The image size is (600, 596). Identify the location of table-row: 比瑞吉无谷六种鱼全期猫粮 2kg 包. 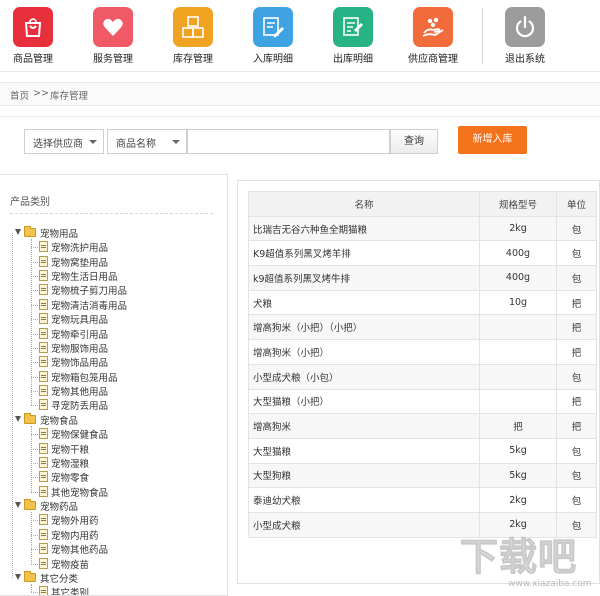
(422, 228).